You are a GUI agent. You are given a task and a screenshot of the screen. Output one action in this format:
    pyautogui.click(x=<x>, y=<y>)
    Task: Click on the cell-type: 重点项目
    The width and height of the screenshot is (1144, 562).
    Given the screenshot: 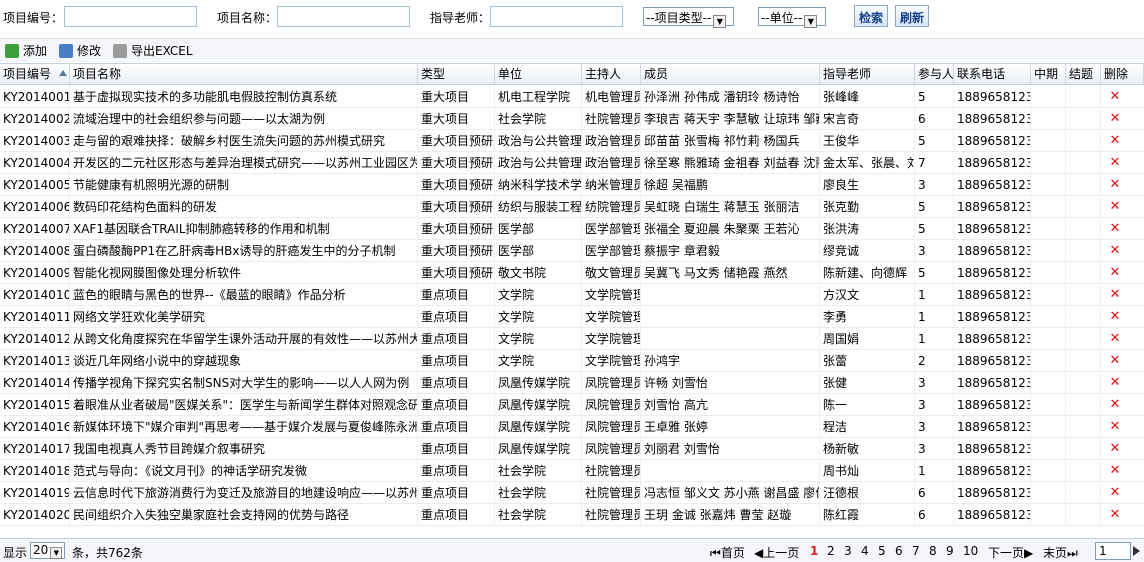 What is the action you would take?
    pyautogui.click(x=456, y=339)
    